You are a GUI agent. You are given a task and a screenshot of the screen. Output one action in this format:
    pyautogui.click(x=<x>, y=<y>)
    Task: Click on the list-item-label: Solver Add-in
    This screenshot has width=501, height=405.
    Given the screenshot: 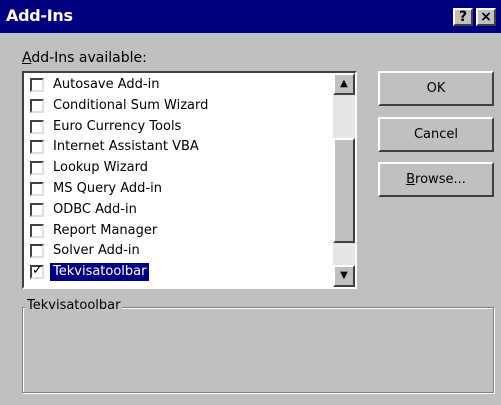 What is the action you would take?
    pyautogui.click(x=96, y=251)
    